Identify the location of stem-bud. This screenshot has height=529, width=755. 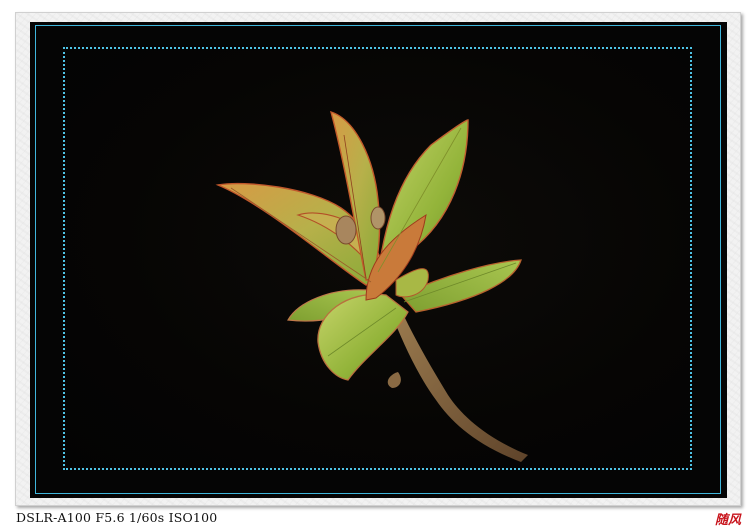
(394, 380).